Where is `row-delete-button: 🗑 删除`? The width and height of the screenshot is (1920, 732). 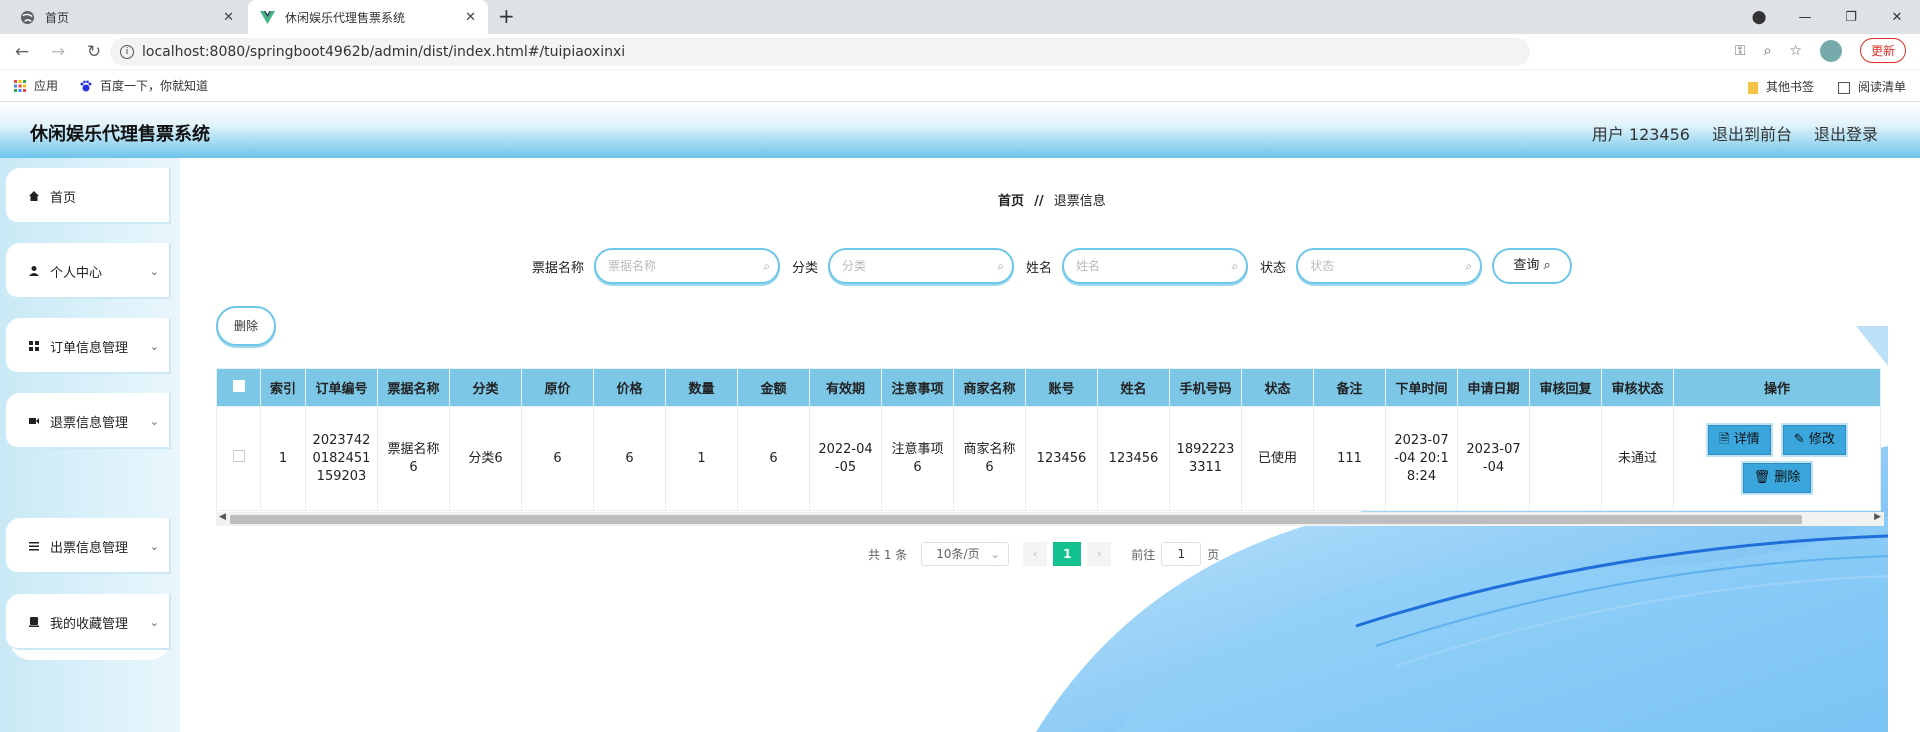
row-delete-button: 🗑 删除 is located at coordinates (1777, 477).